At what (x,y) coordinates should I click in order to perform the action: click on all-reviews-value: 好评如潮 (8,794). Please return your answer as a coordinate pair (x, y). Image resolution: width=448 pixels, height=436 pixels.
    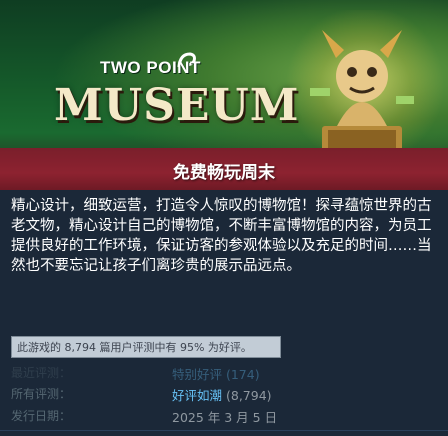
    Looking at the image, I should click on (222, 394).